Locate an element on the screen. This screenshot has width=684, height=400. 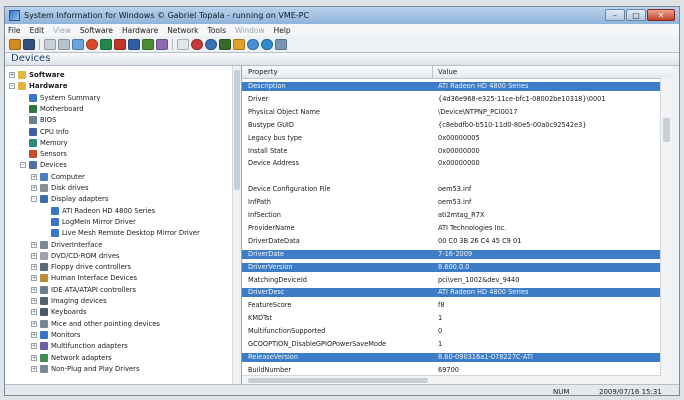
menu-file: File is located at coordinates (14, 30).